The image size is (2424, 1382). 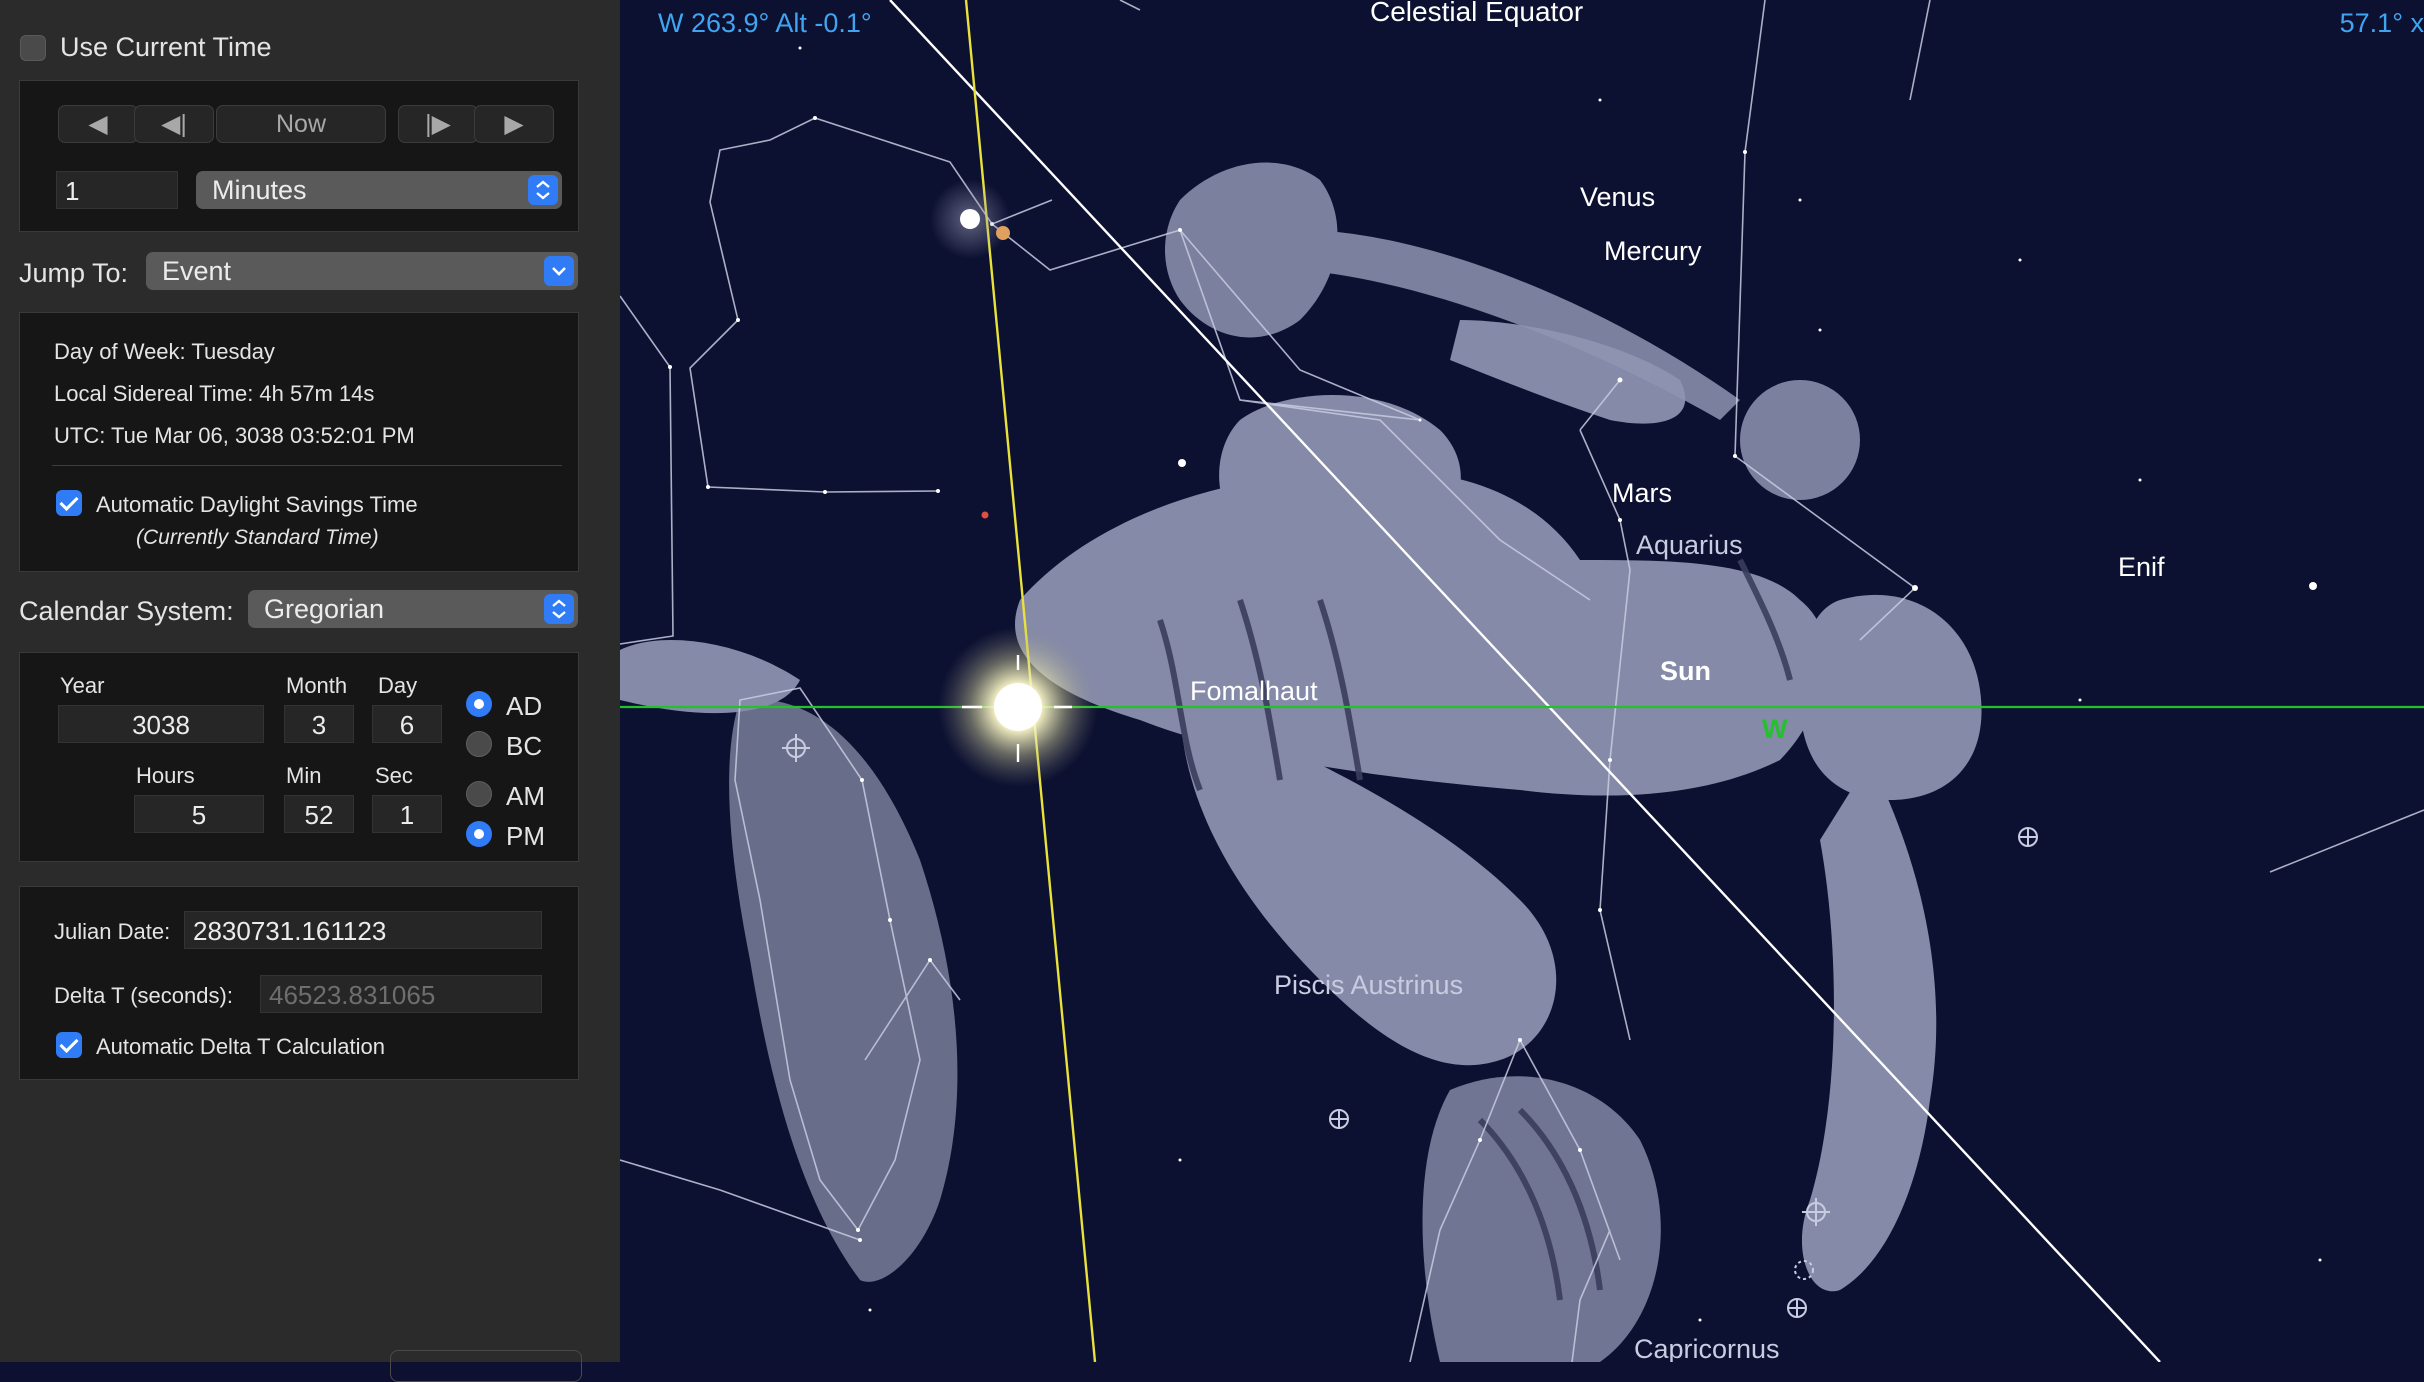 I want to click on step-reverse-icon: ◀|, so click(x=174, y=124).